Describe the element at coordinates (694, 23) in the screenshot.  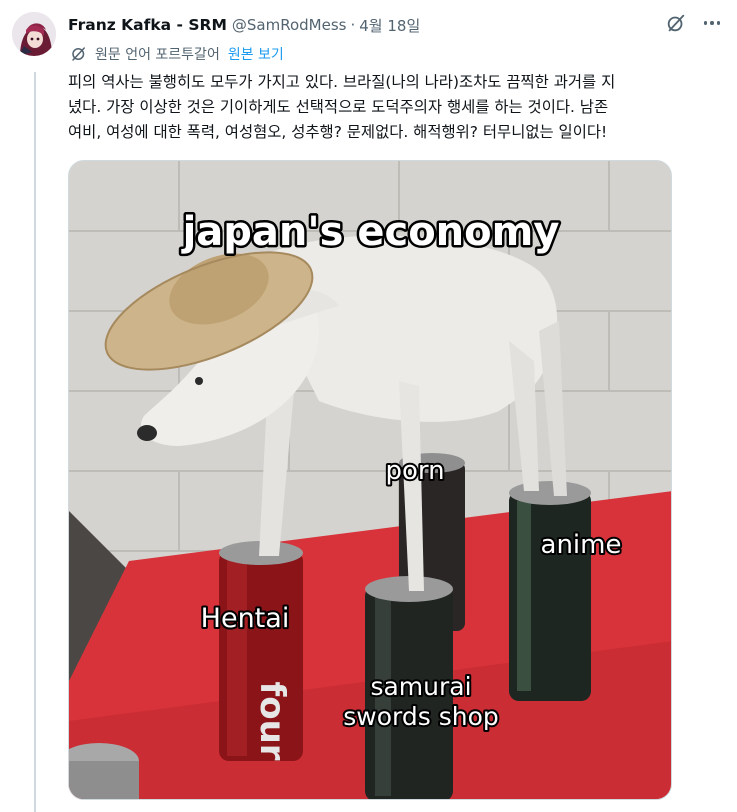
I see `header-actions` at that location.